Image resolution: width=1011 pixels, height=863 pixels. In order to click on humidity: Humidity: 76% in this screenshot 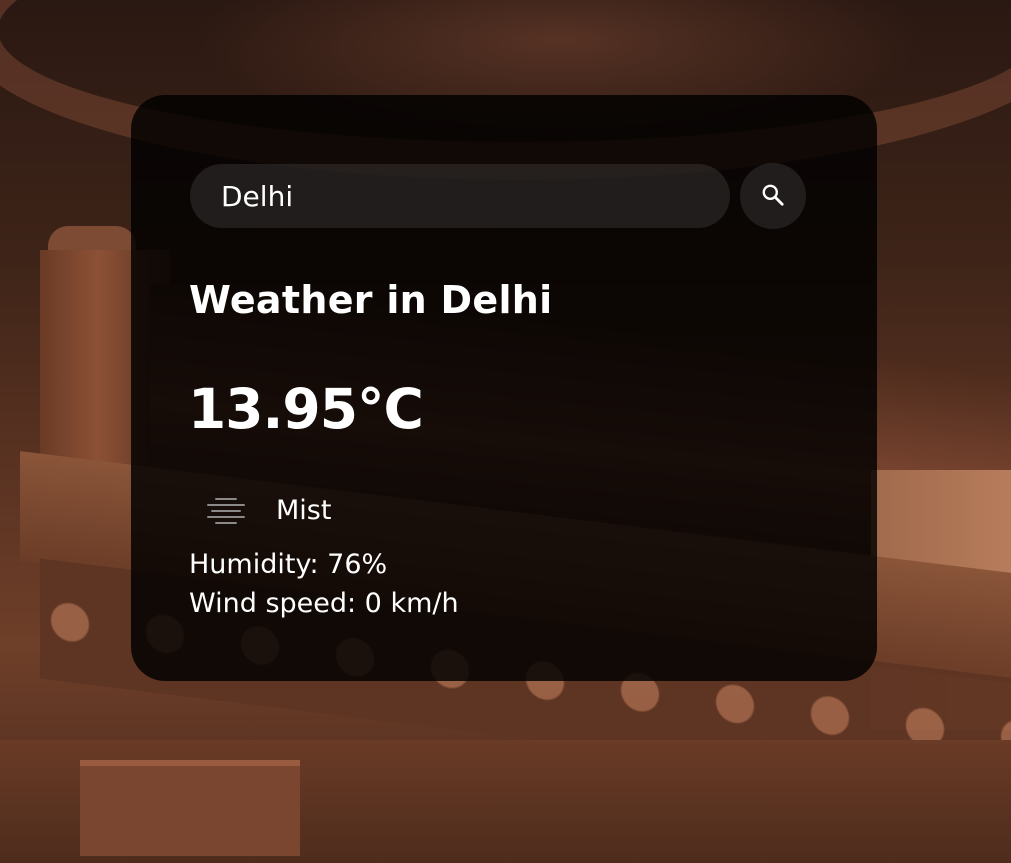, I will do `click(288, 564)`.